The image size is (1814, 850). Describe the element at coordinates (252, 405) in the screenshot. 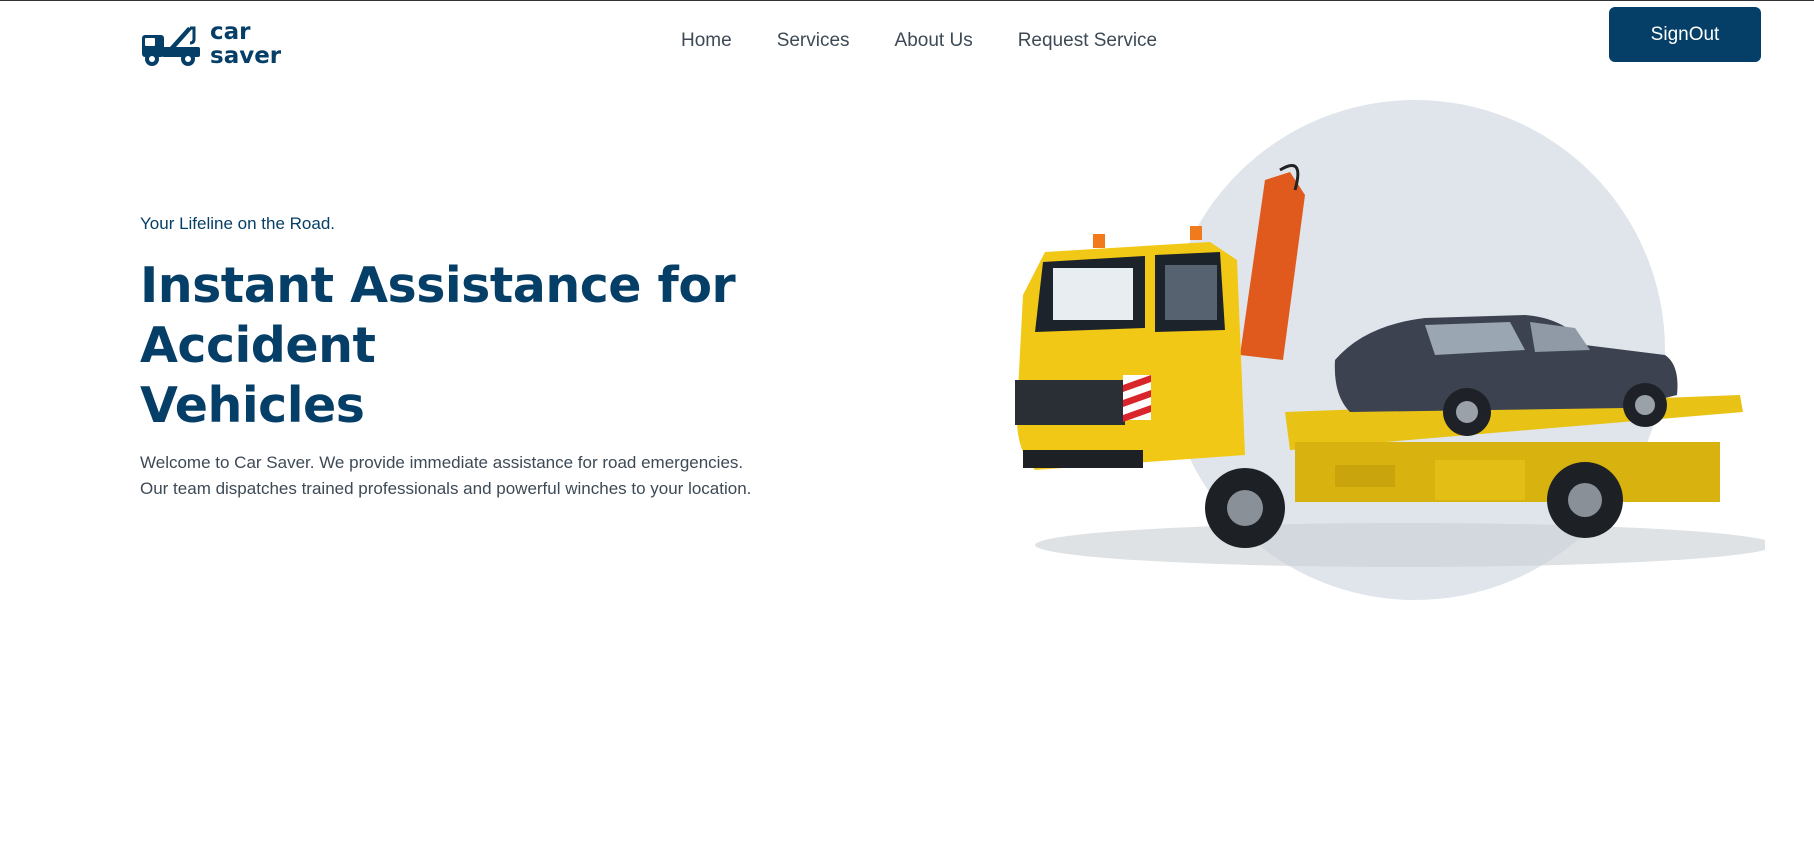

I see `hero-title-line-2: Vehicles` at that location.